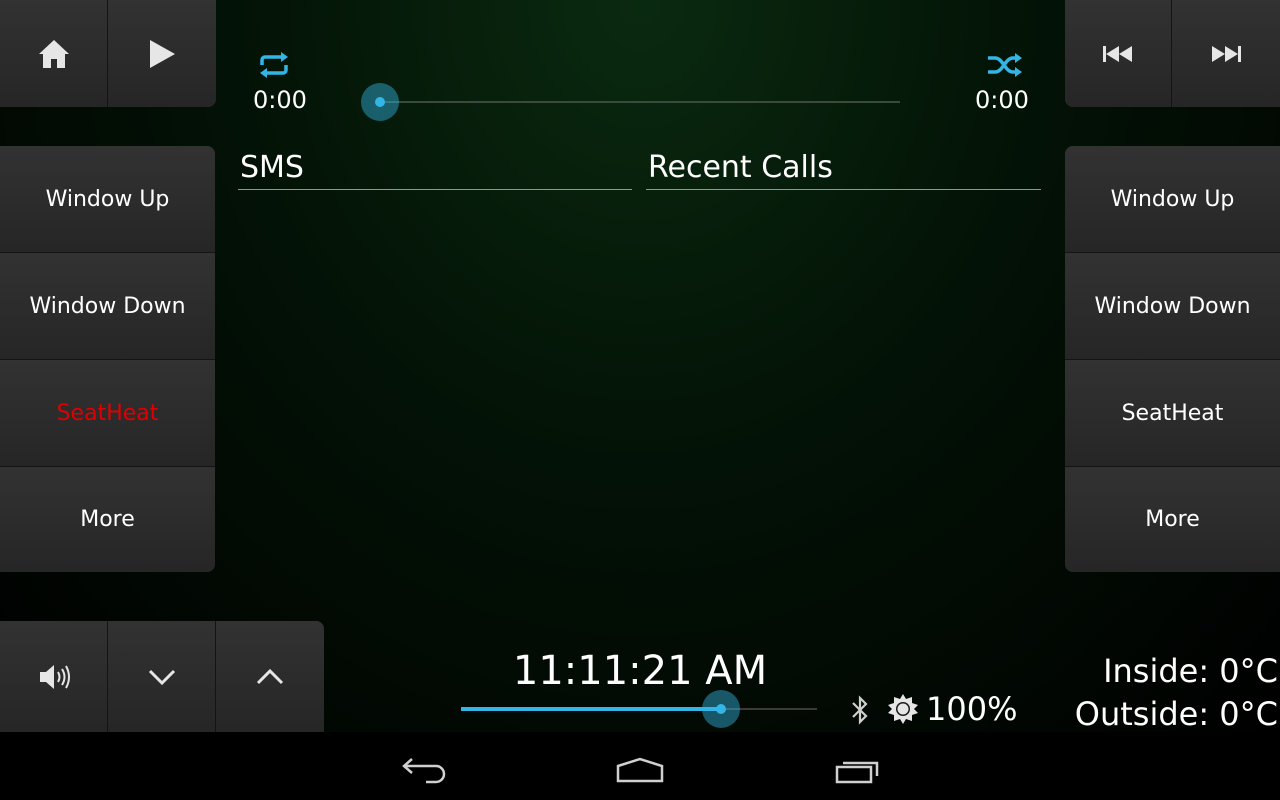 The image size is (1280, 800). I want to click on home-icon, so click(54, 54).